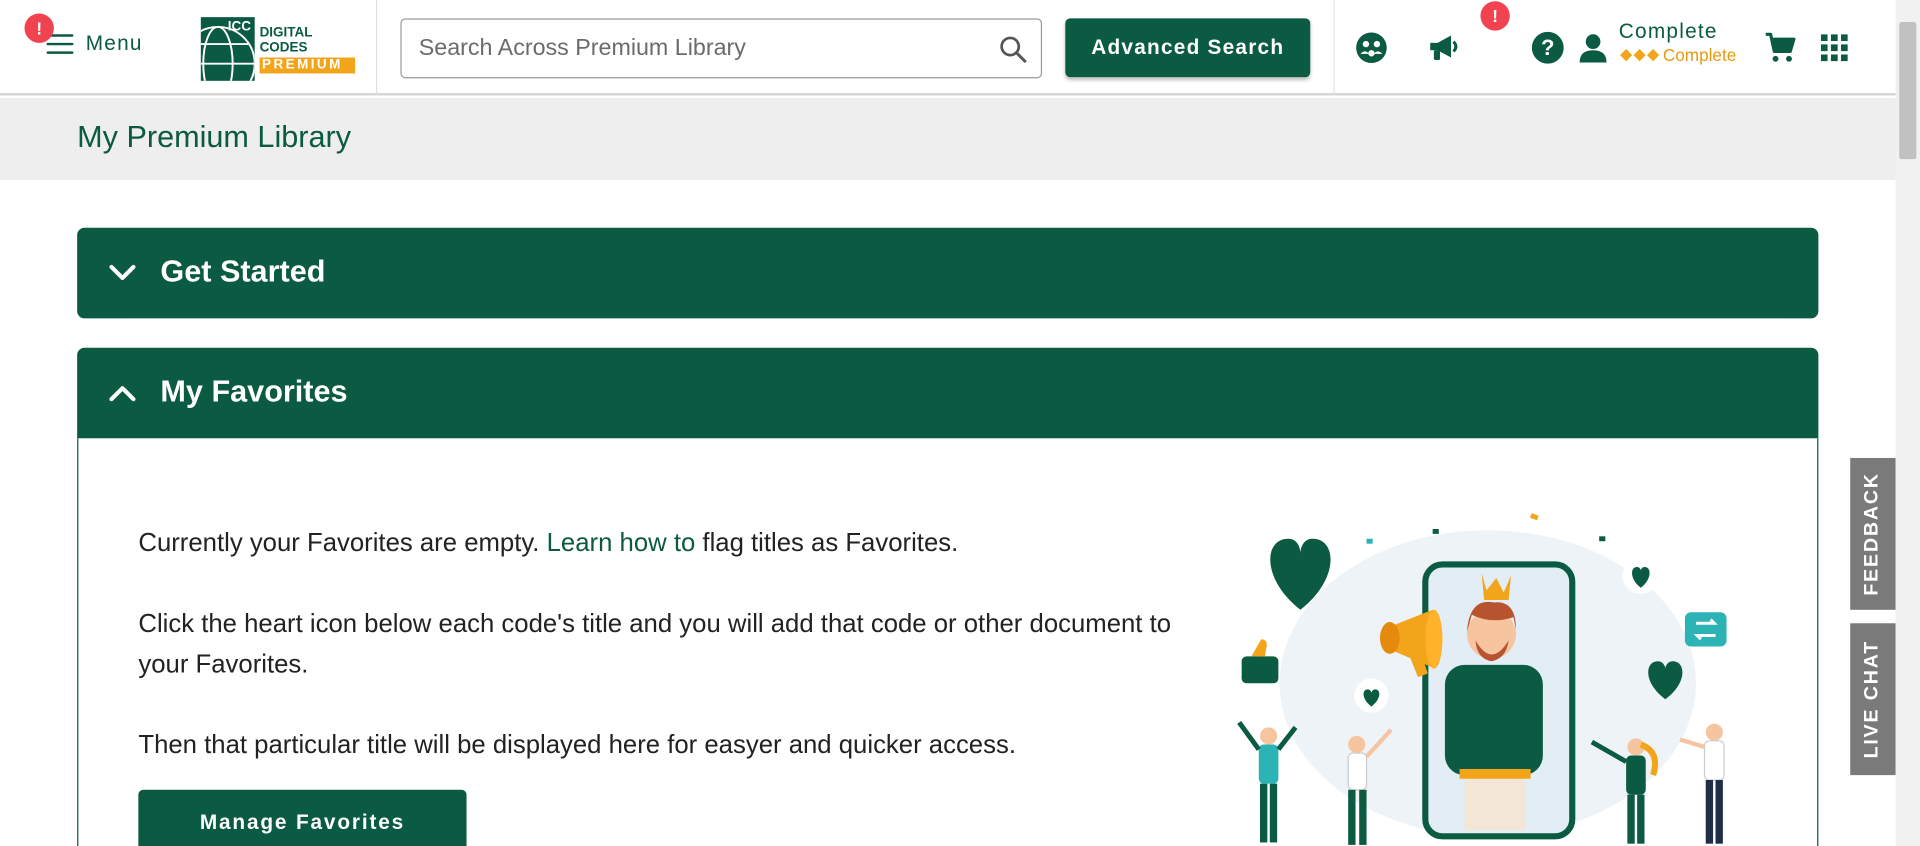 Image resolution: width=1920 pixels, height=846 pixels. What do you see at coordinates (1908, 91) in the screenshot?
I see `scrollbar-thumb` at bounding box center [1908, 91].